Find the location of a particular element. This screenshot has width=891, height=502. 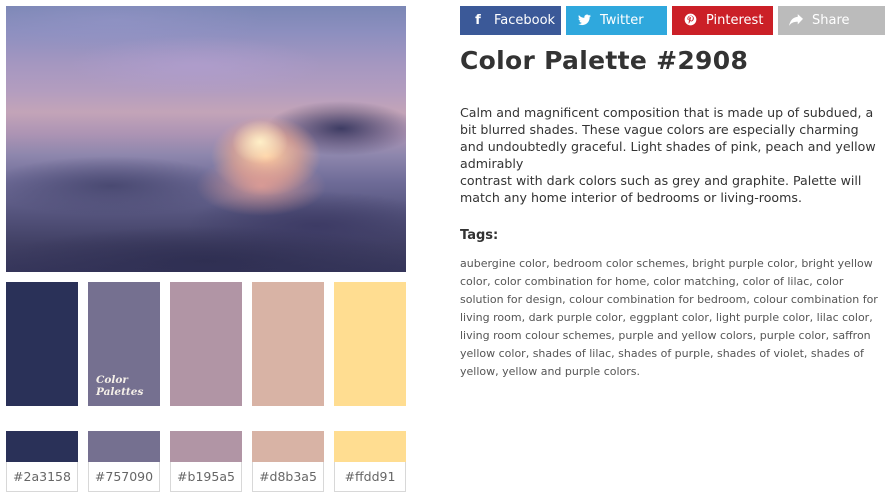

tags-heading: Tags: is located at coordinates (479, 235).